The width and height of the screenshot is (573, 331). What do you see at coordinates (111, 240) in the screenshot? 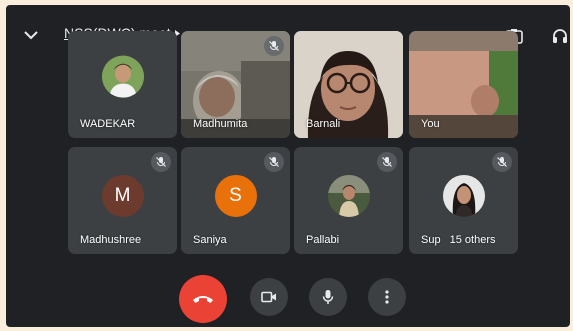
I see `participant-name: Madhushree` at bounding box center [111, 240].